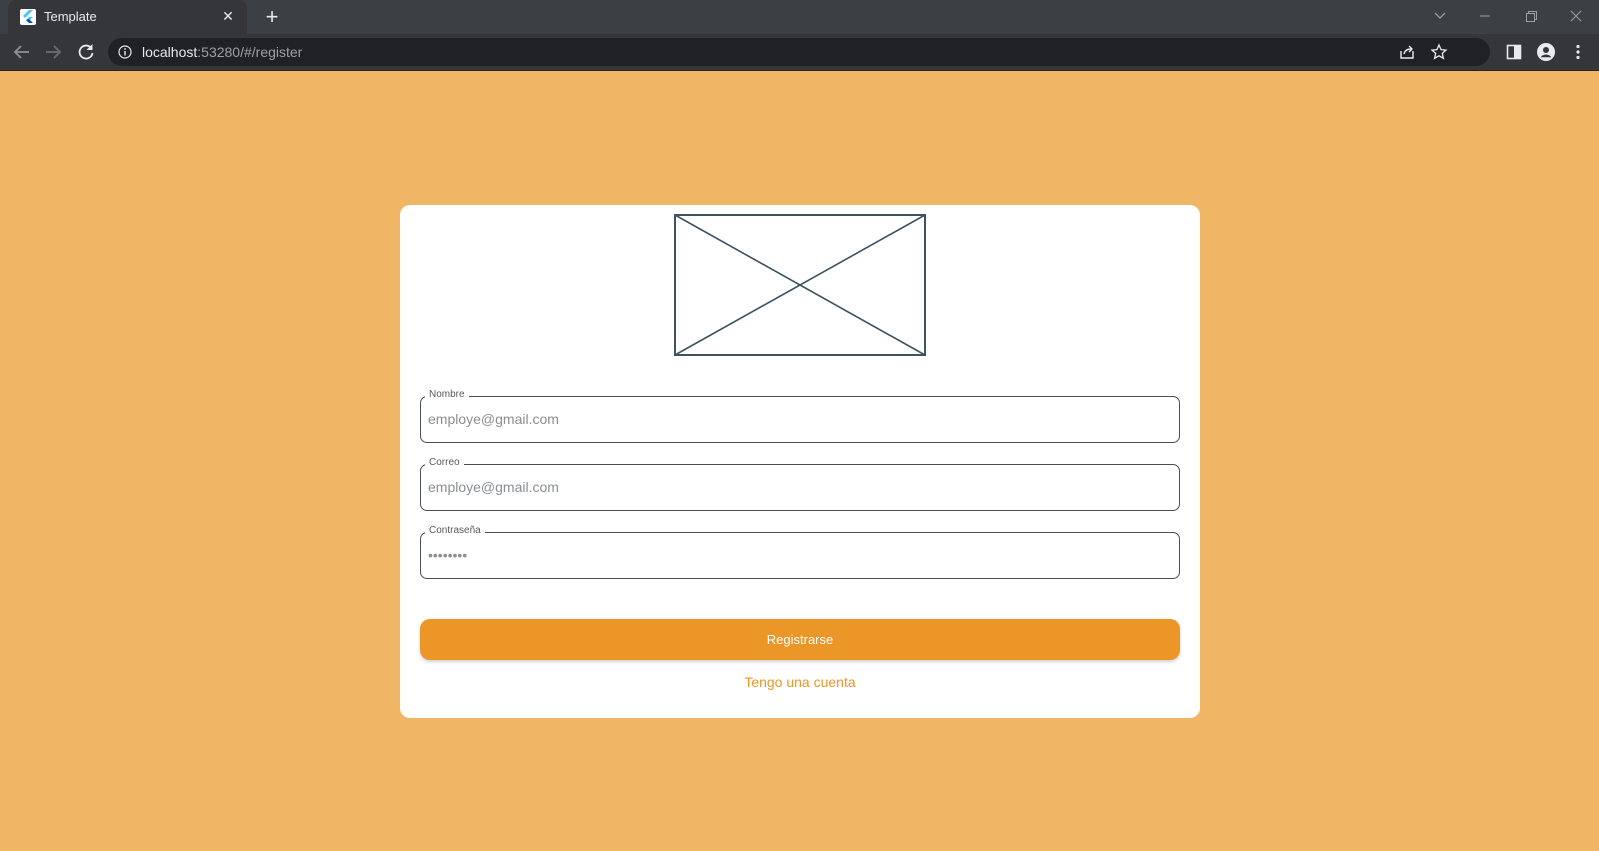 This screenshot has height=851, width=1599. I want to click on restore-icon, so click(1531, 16).